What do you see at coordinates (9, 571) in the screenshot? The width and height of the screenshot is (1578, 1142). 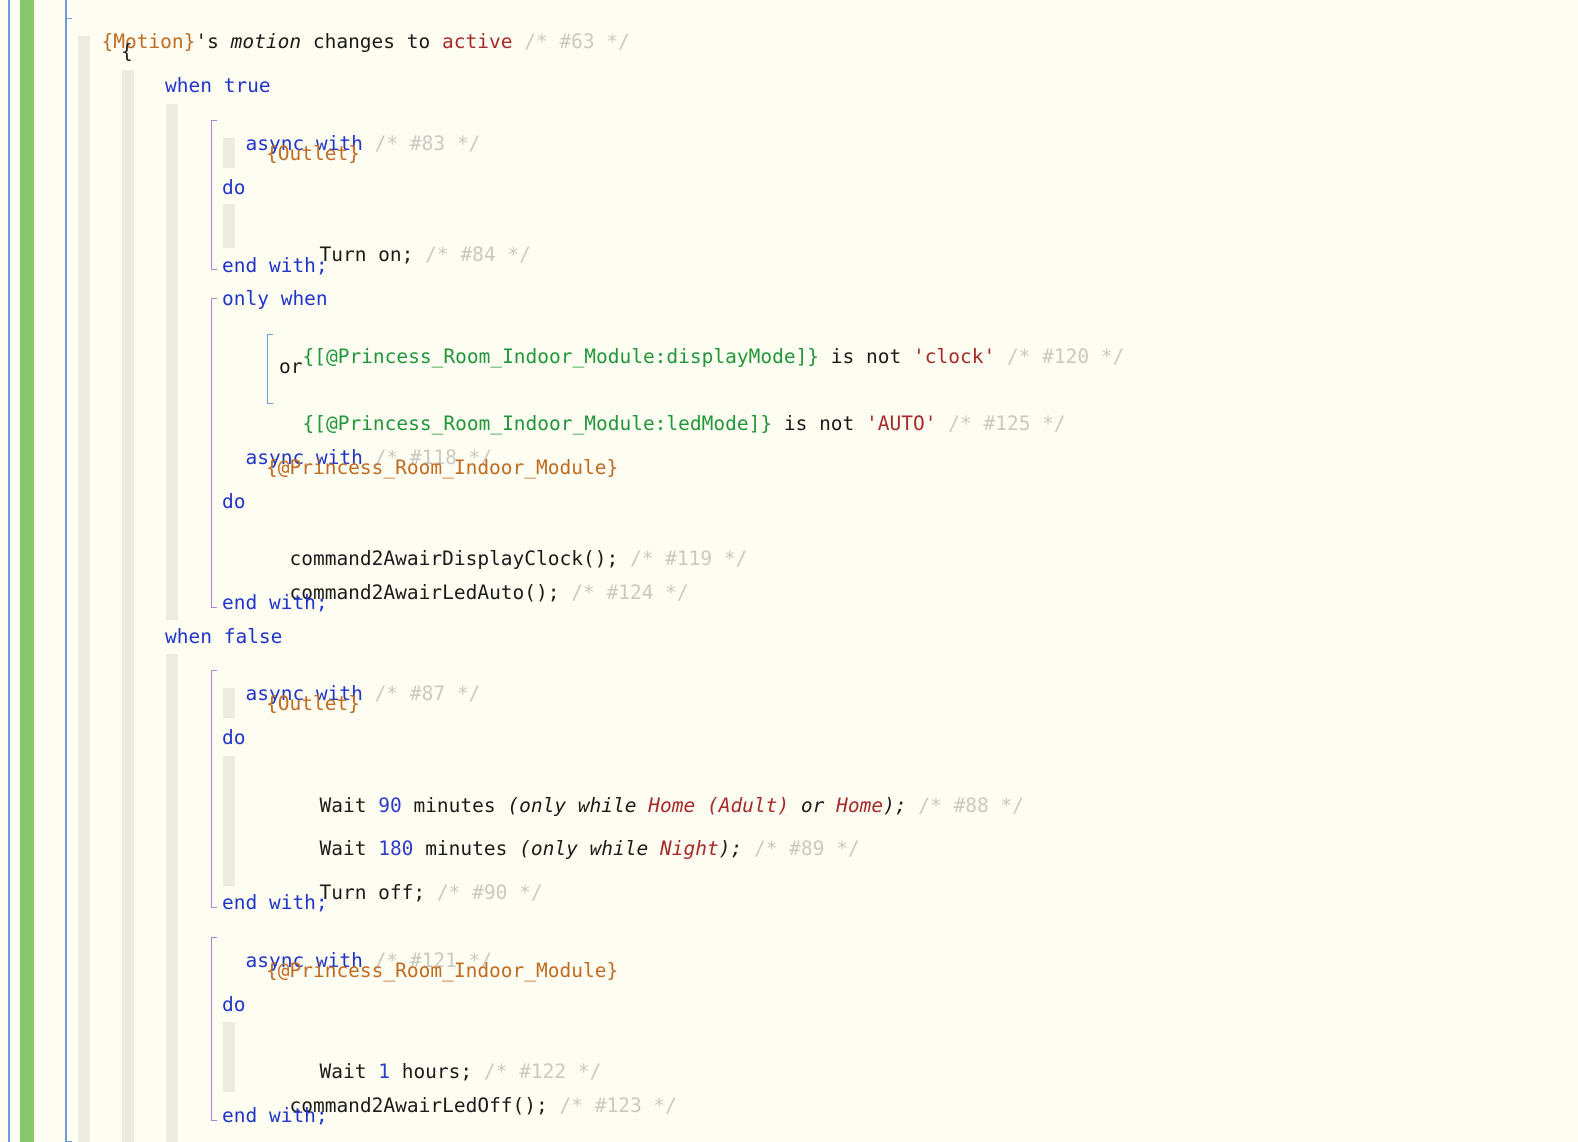 I see `gutter-line-outer` at bounding box center [9, 571].